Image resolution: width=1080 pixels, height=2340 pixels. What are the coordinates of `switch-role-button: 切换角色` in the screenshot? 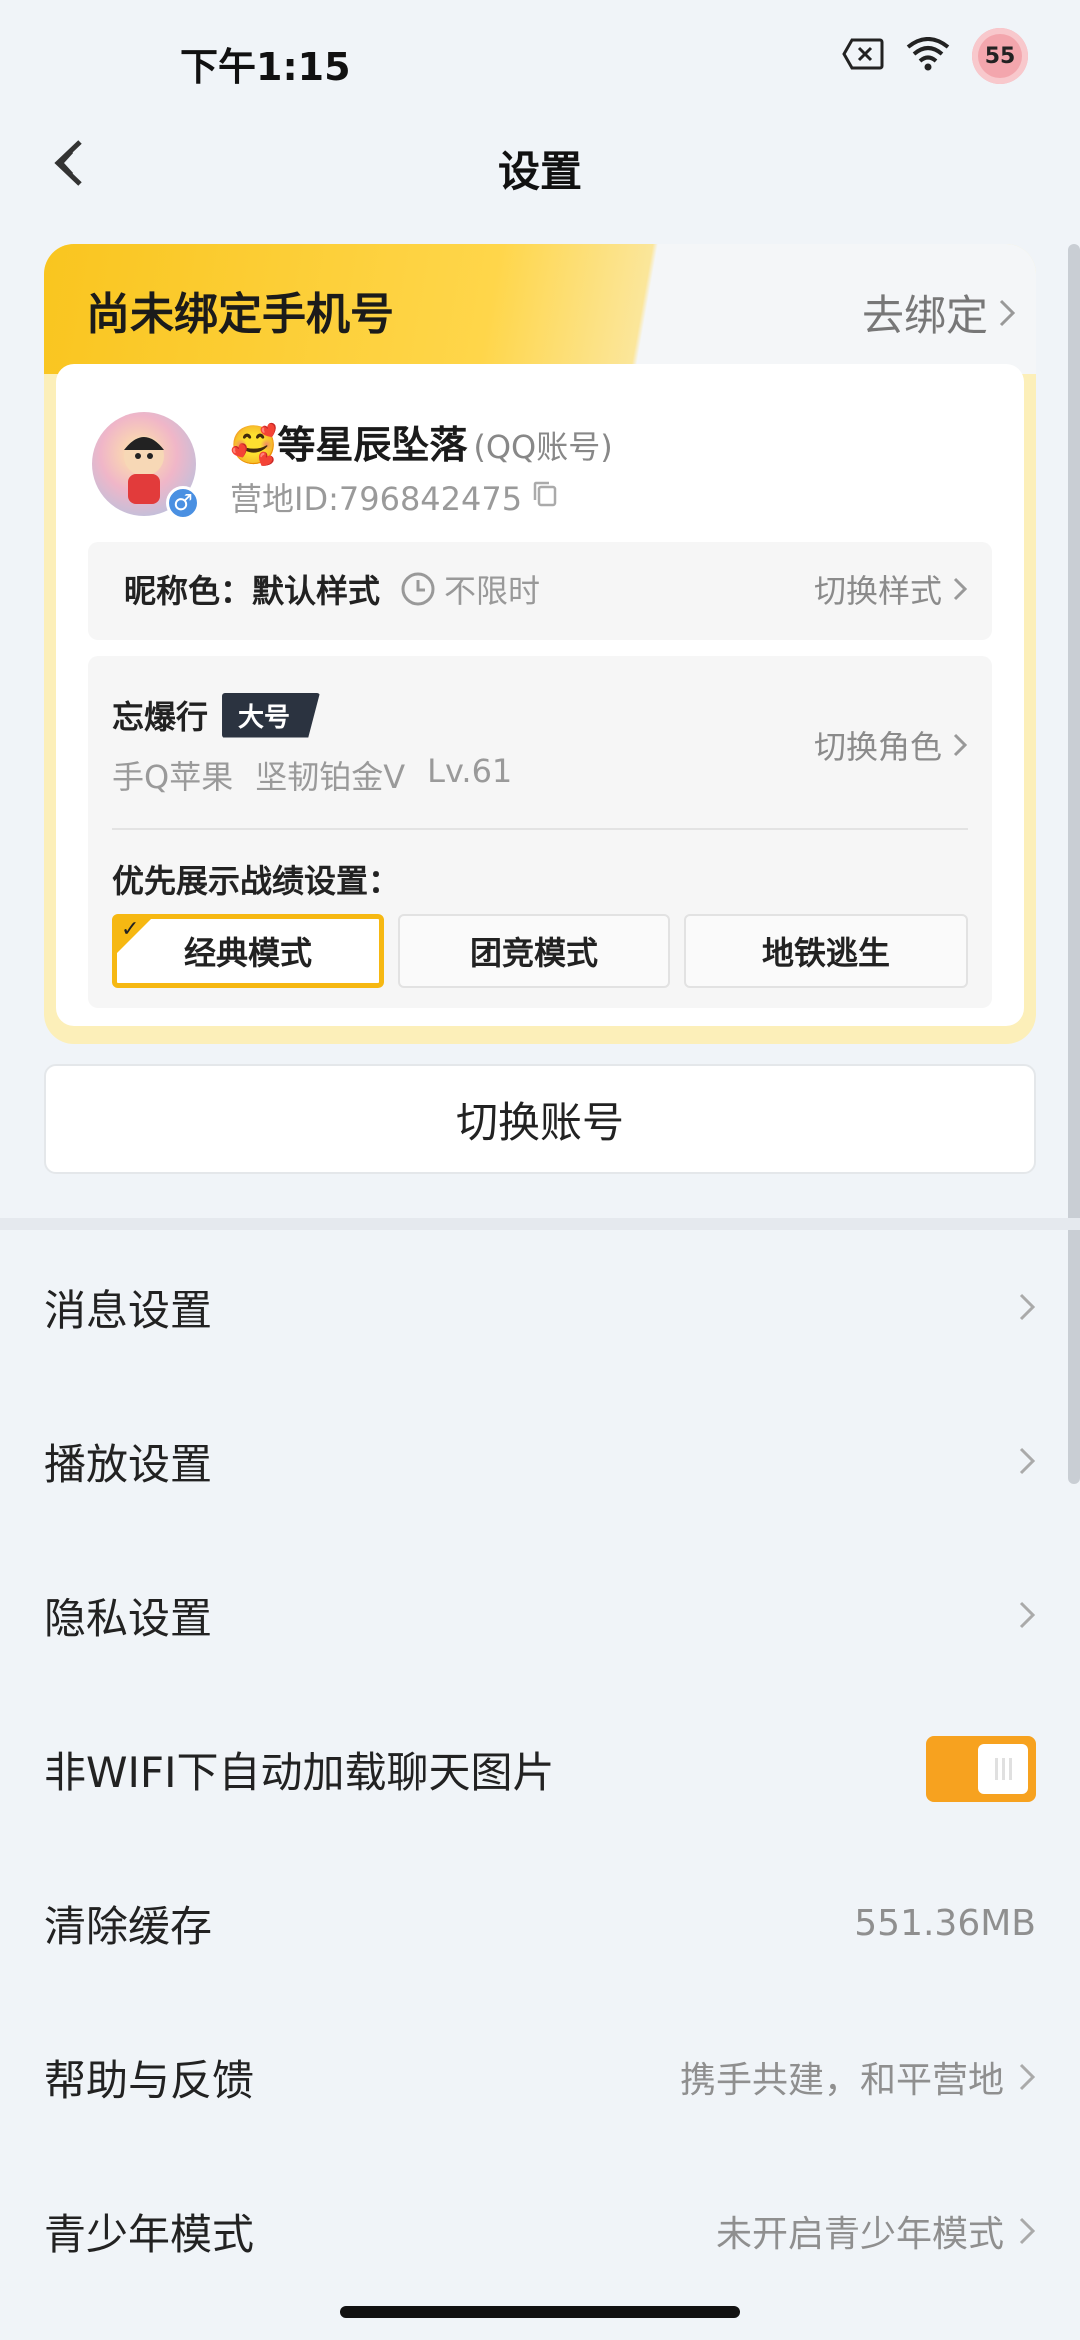 It's located at (891, 745).